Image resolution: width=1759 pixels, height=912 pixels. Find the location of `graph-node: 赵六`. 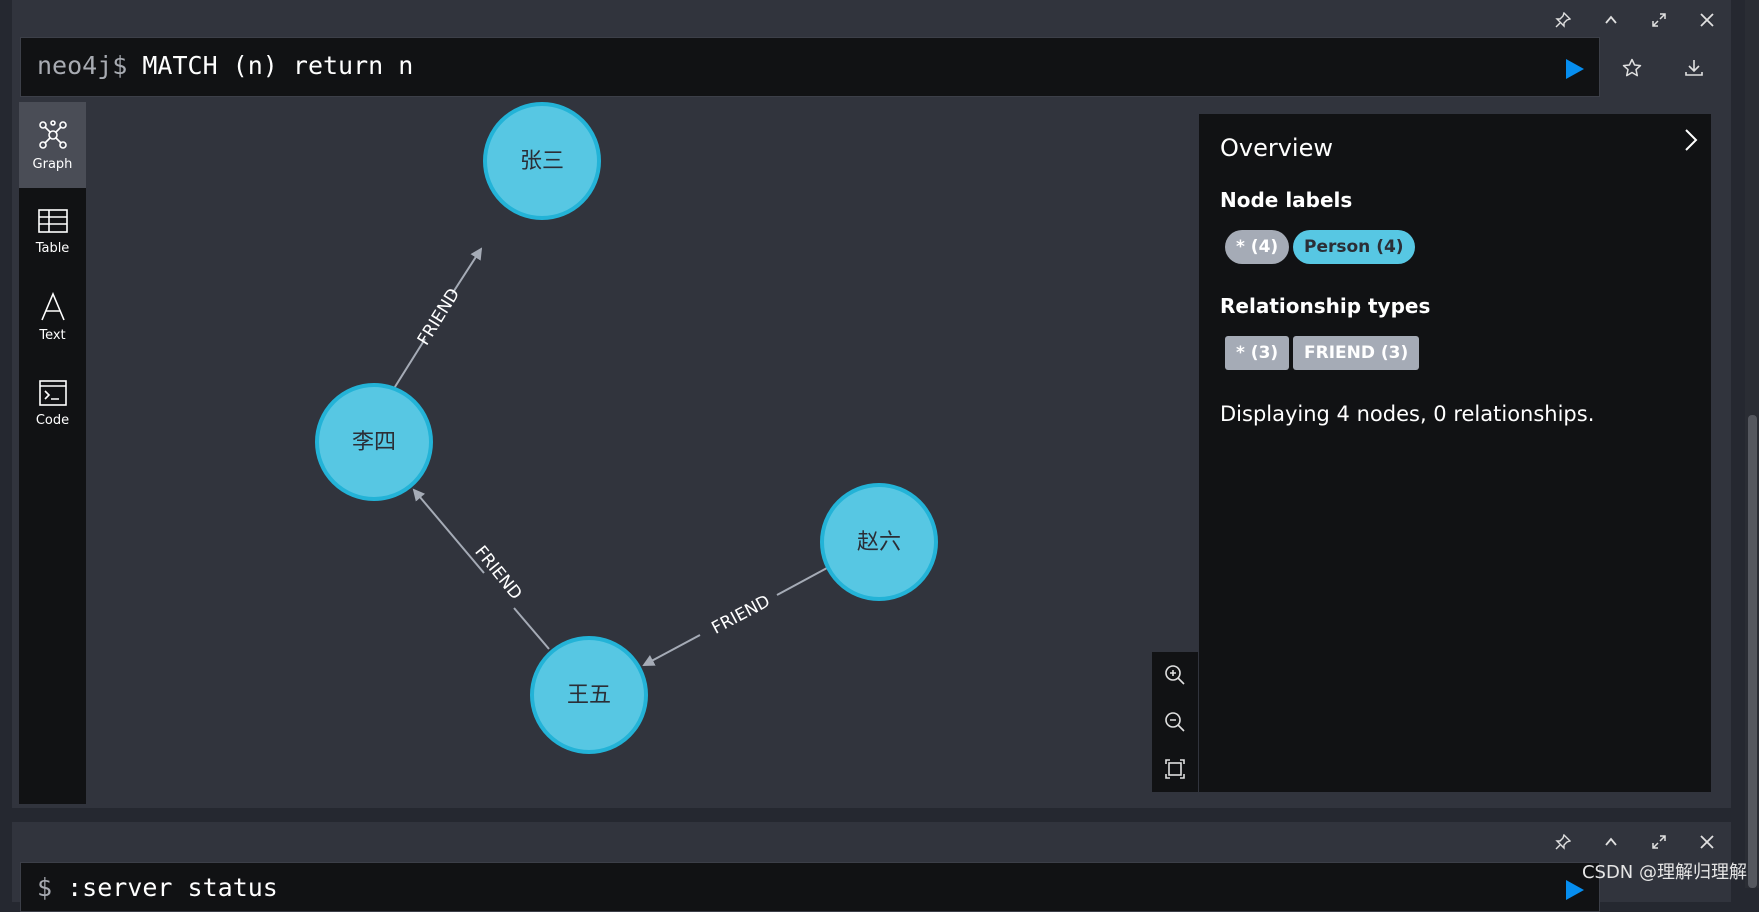

graph-node: 赵六 is located at coordinates (879, 542).